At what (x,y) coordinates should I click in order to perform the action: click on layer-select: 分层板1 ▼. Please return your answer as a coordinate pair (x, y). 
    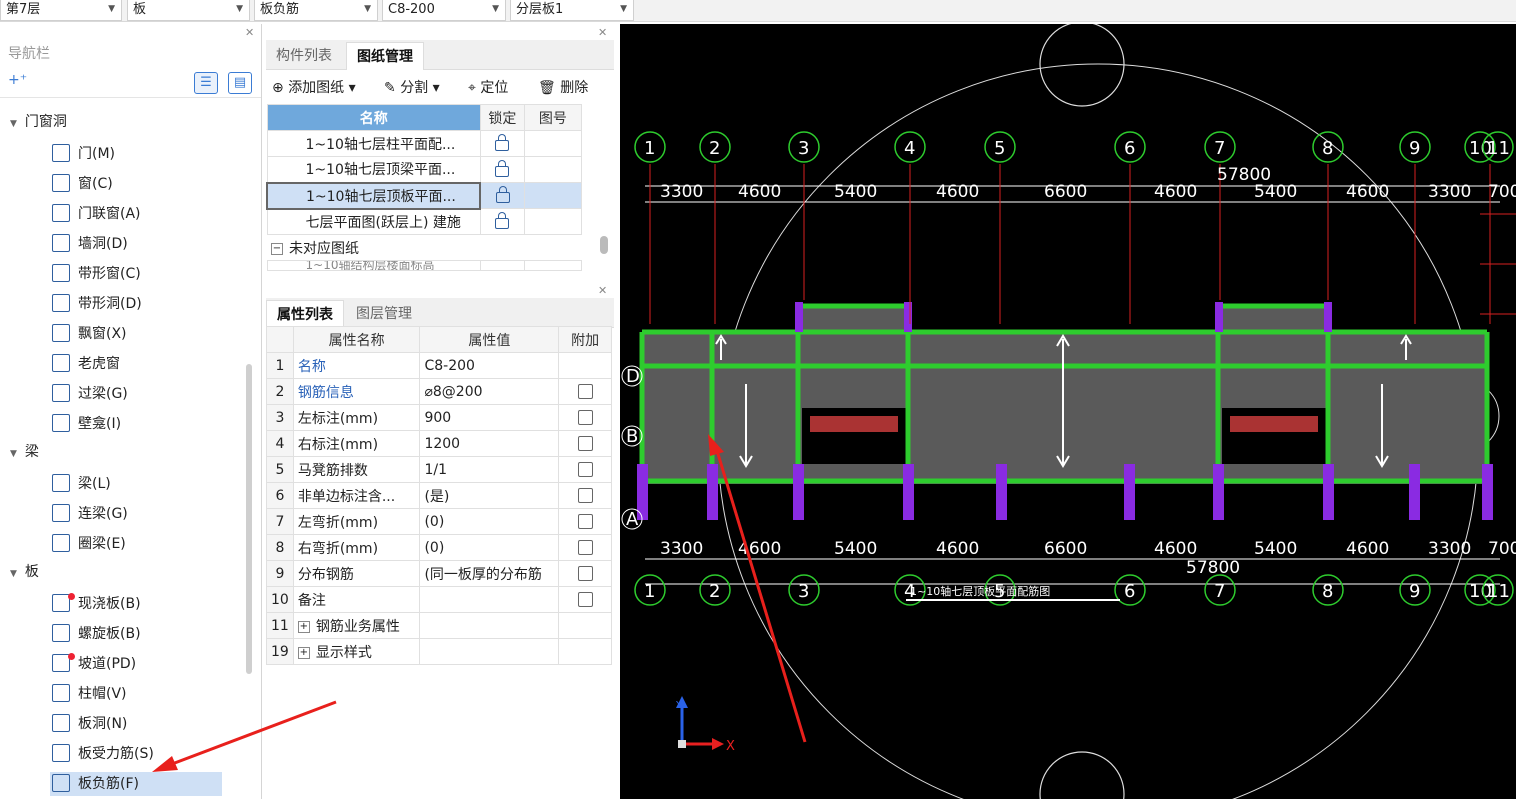
    Looking at the image, I should click on (572, 10).